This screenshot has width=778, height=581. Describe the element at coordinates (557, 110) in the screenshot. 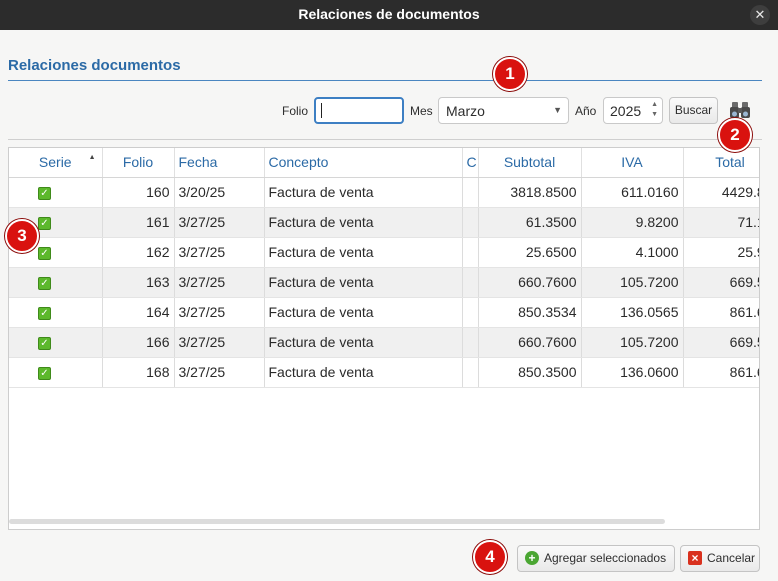

I see `chevron-down-icon: ▼` at that location.